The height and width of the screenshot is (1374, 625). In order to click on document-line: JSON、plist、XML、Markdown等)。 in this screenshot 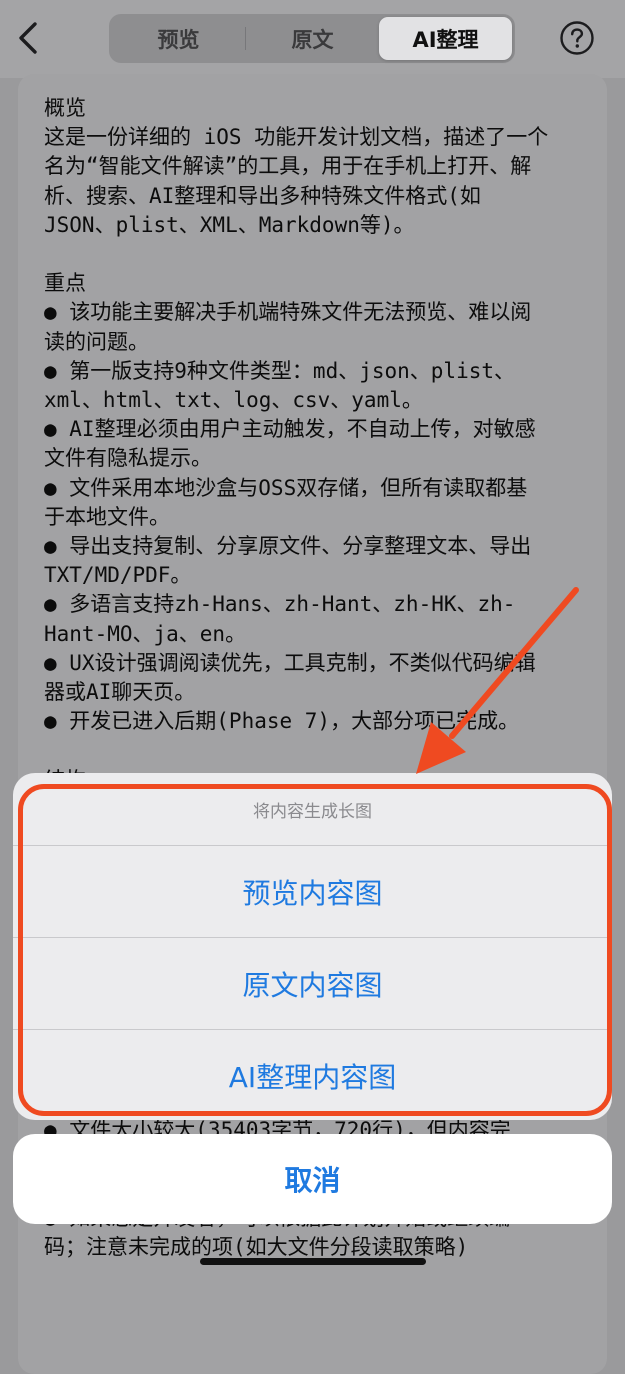, I will do `click(229, 224)`.